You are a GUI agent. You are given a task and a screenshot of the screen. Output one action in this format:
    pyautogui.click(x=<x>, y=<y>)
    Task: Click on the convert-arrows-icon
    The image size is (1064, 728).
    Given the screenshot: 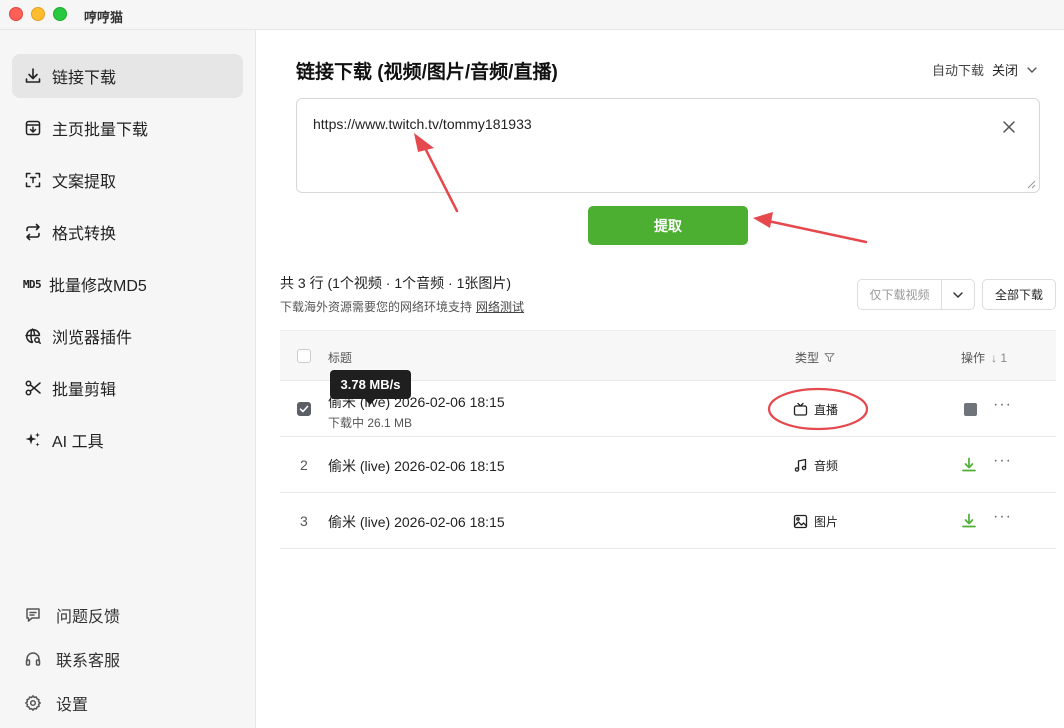 What is the action you would take?
    pyautogui.click(x=33, y=232)
    